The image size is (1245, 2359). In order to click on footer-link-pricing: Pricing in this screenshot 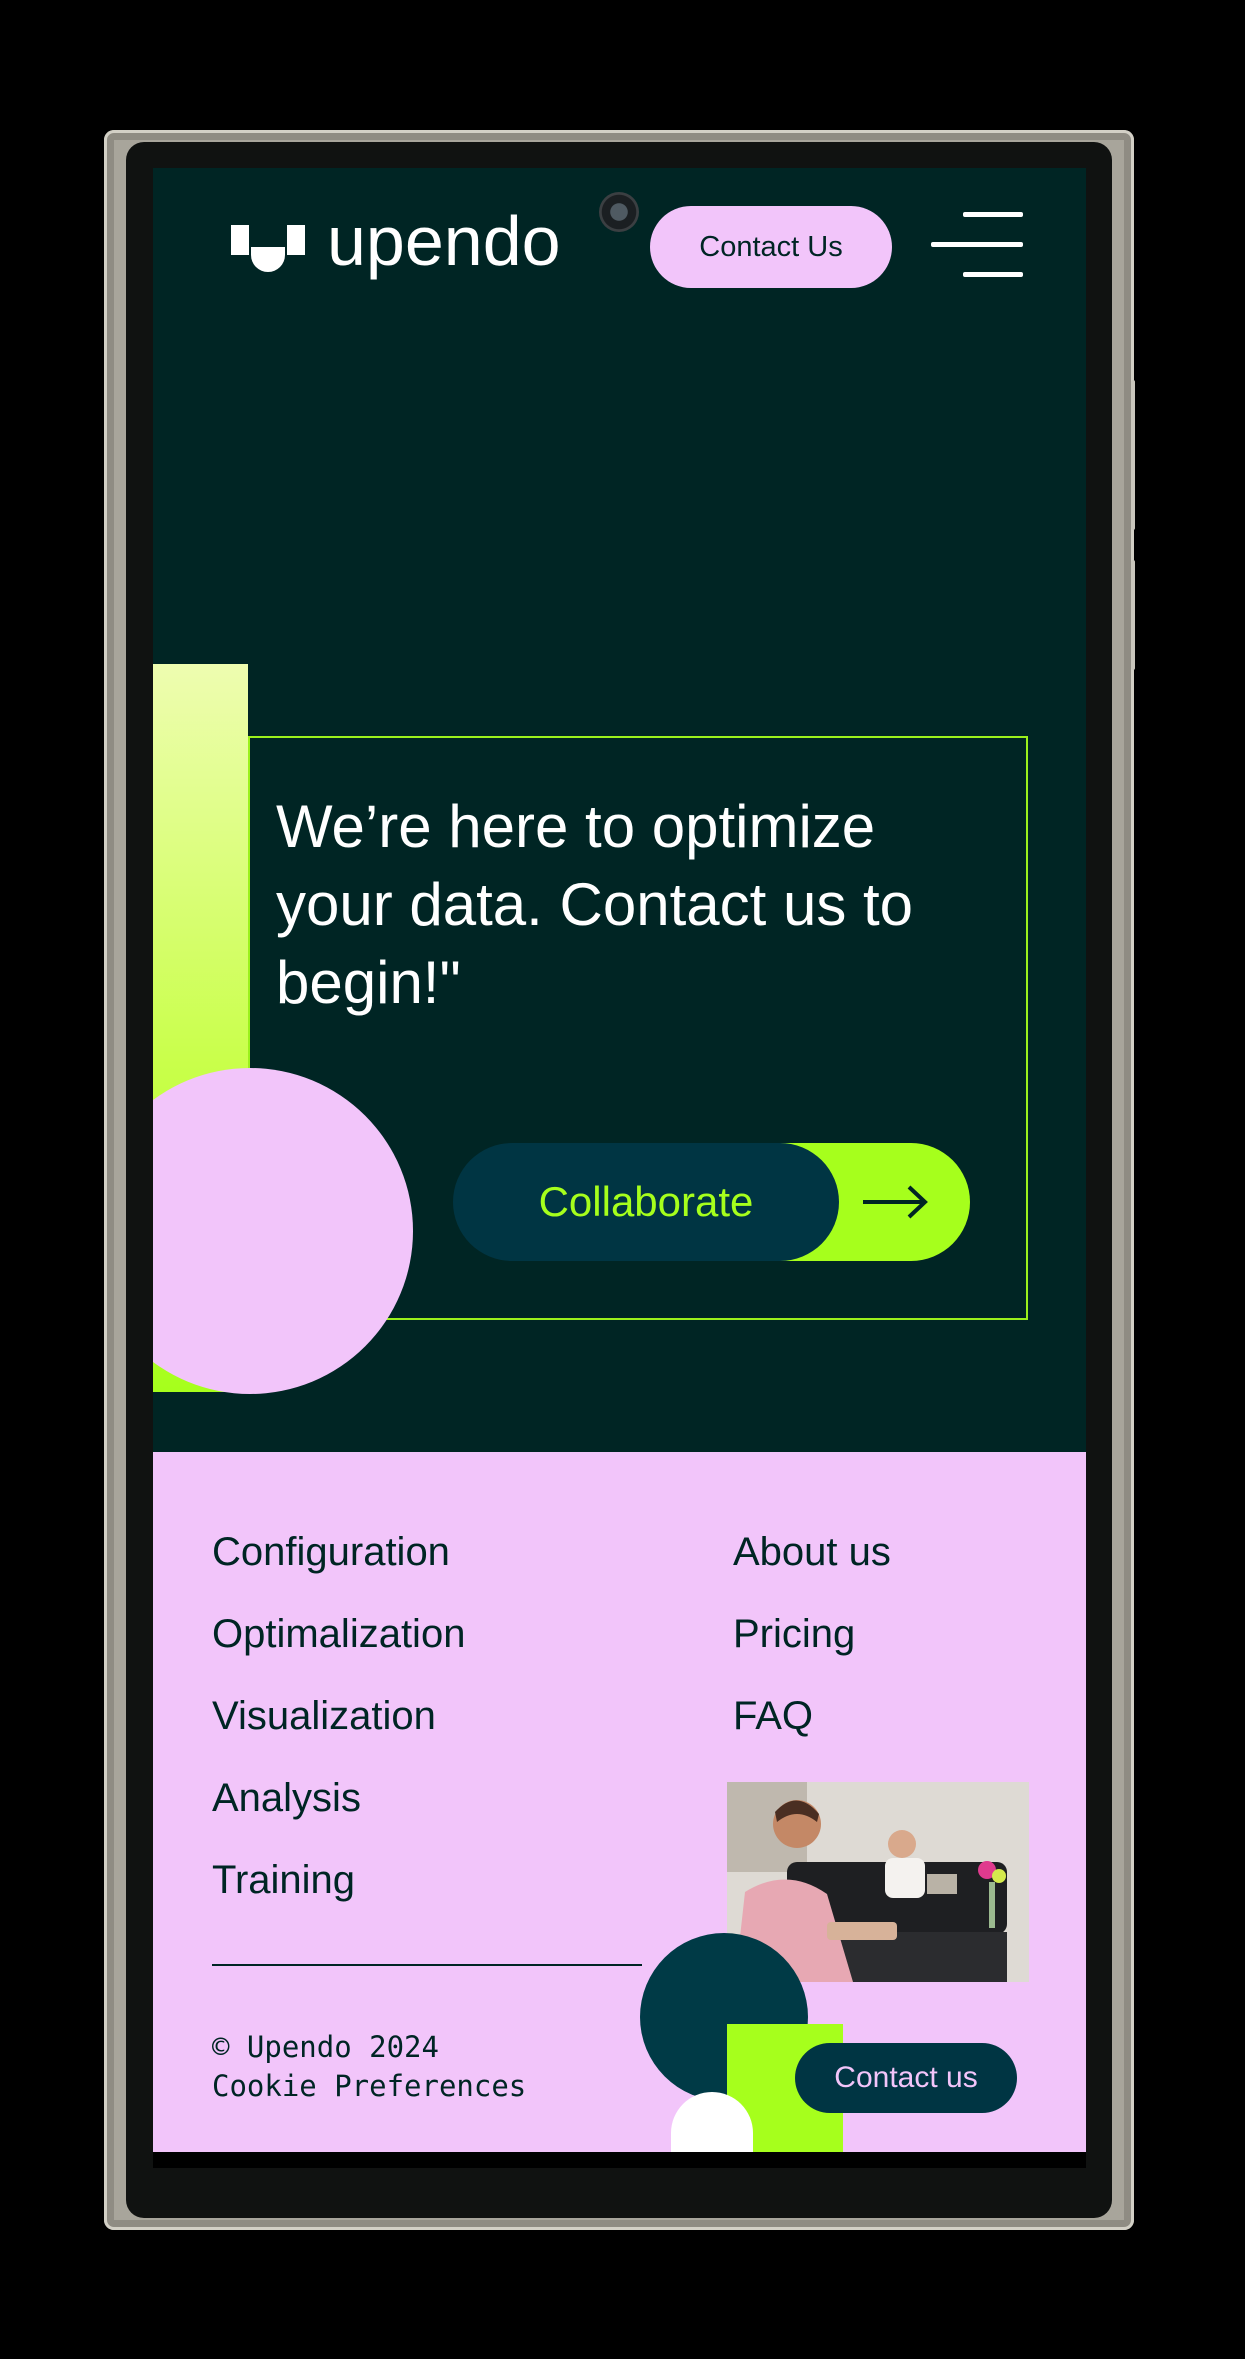, I will do `click(812, 1634)`.